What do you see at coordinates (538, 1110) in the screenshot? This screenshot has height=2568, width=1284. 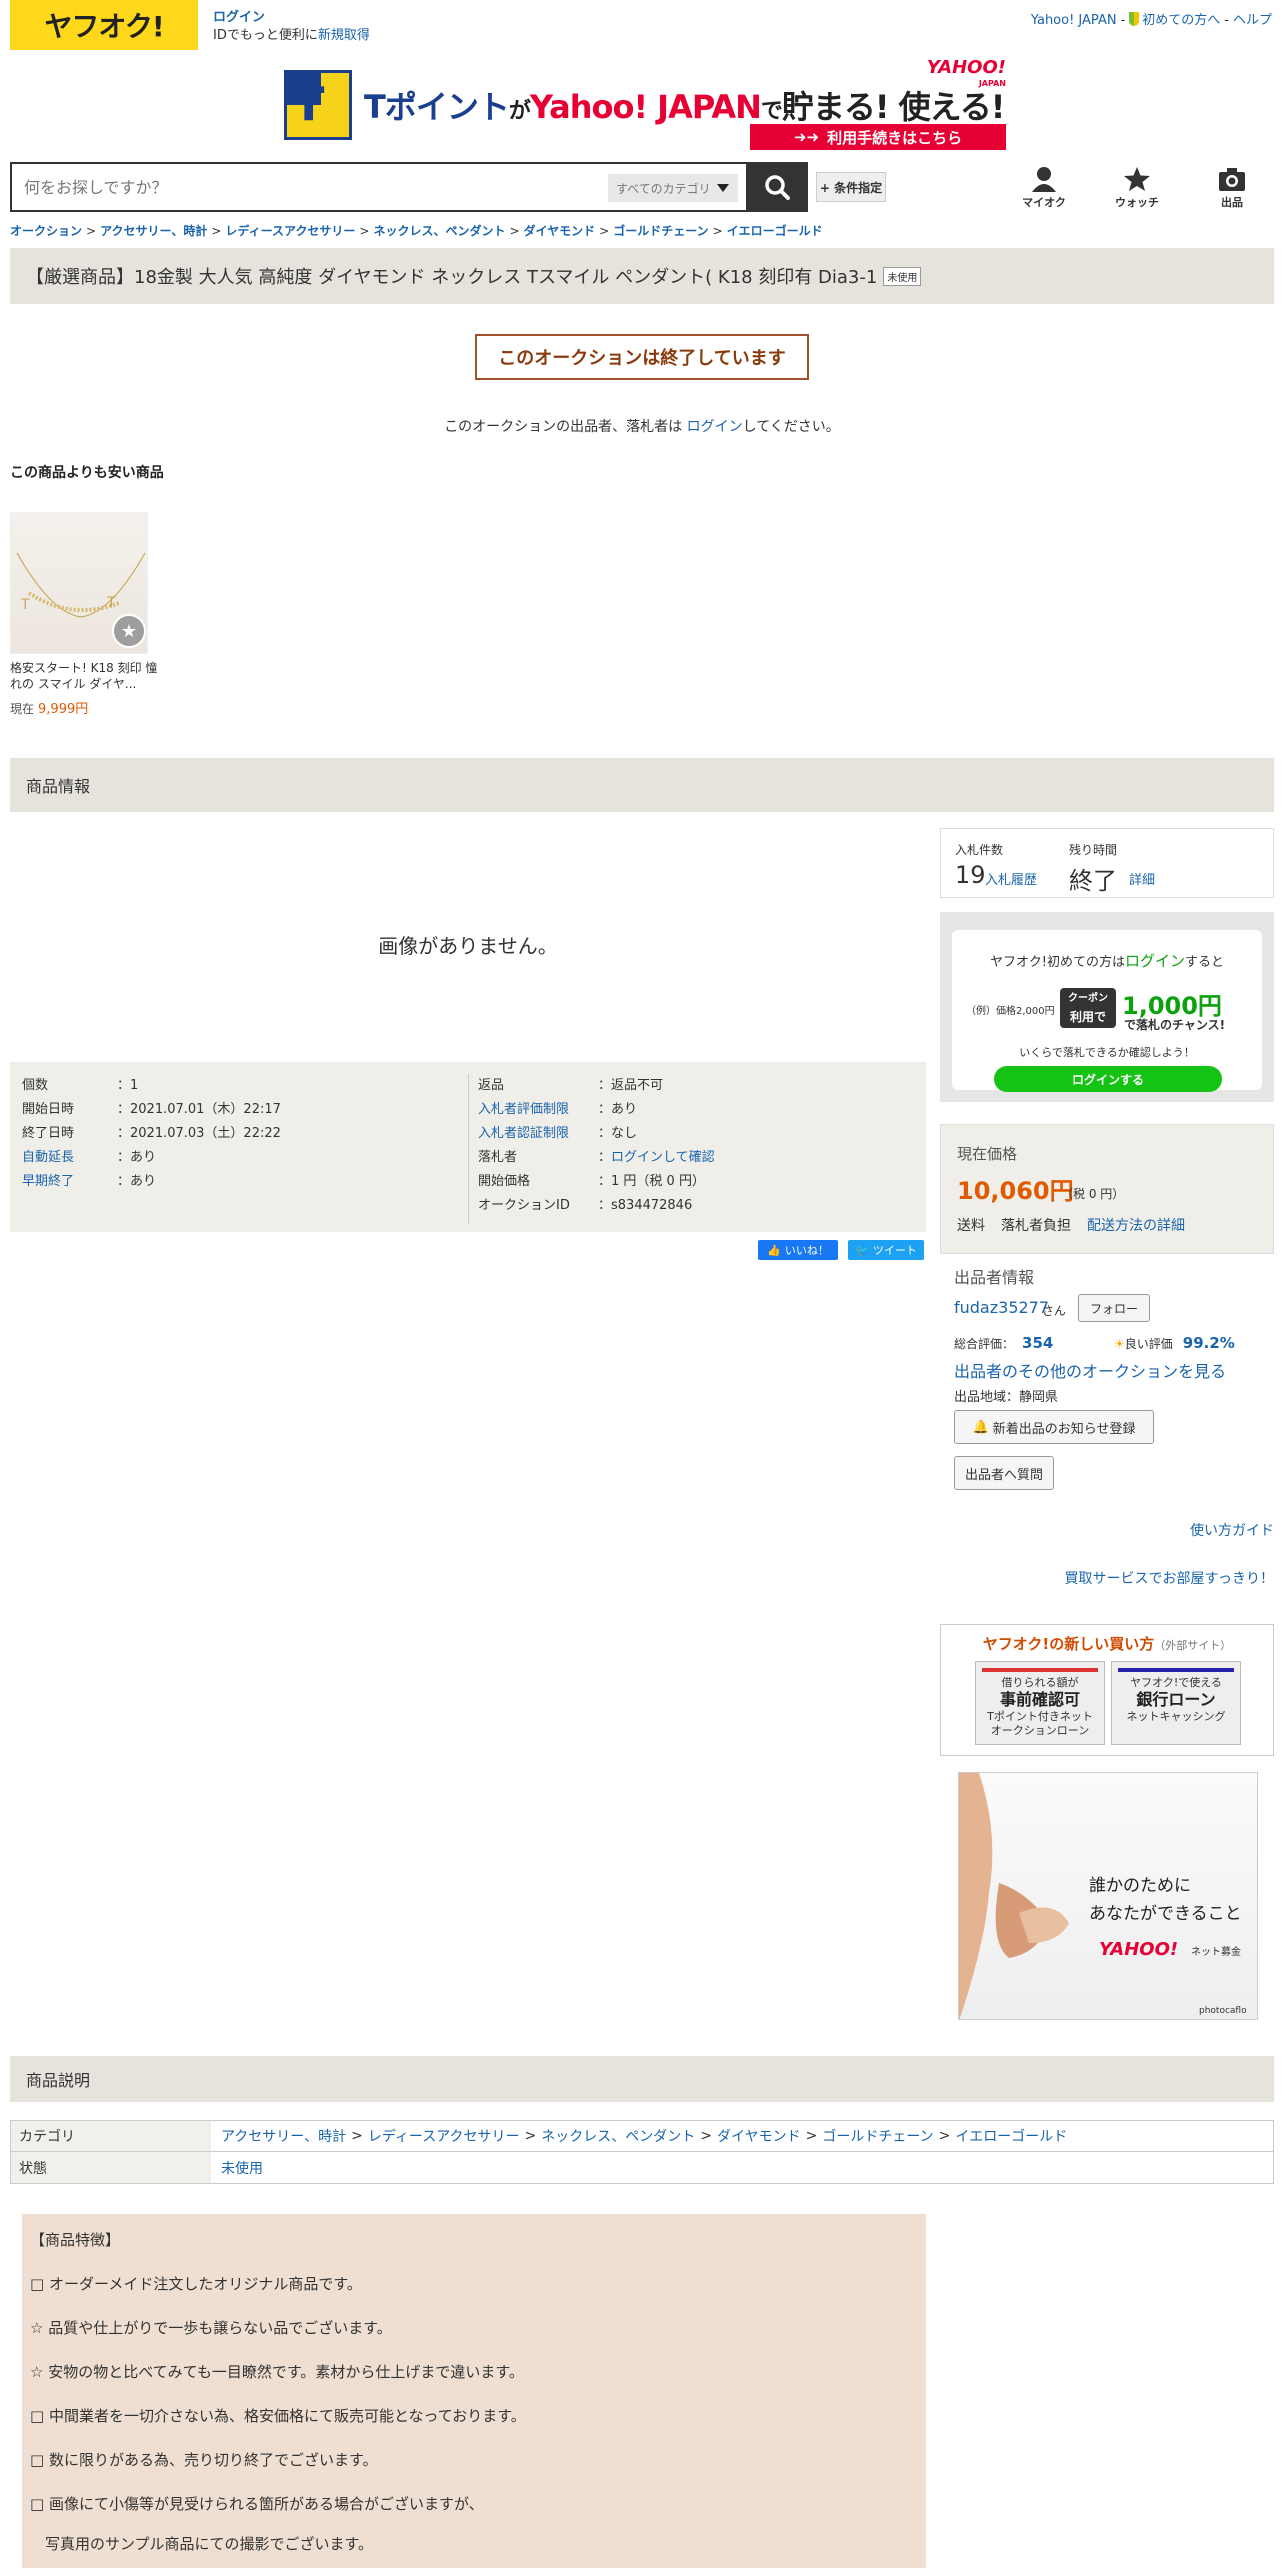 I see `bidder-rating-limit-link: 入札者評価制限` at bounding box center [538, 1110].